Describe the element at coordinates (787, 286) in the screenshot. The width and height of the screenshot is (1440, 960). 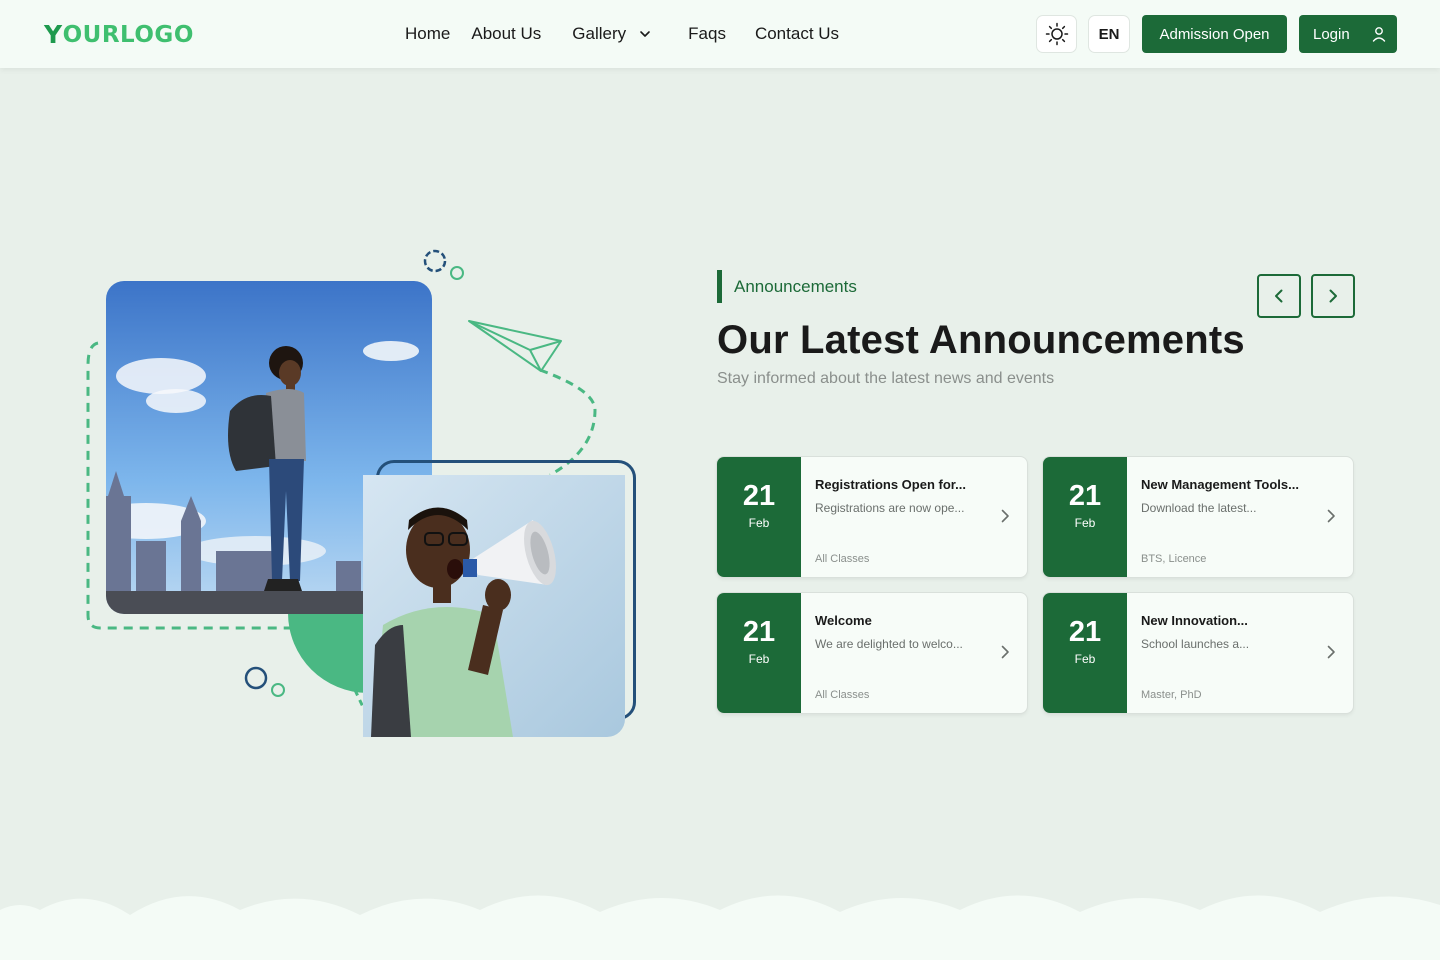
I see `section-tag: Announcements` at that location.